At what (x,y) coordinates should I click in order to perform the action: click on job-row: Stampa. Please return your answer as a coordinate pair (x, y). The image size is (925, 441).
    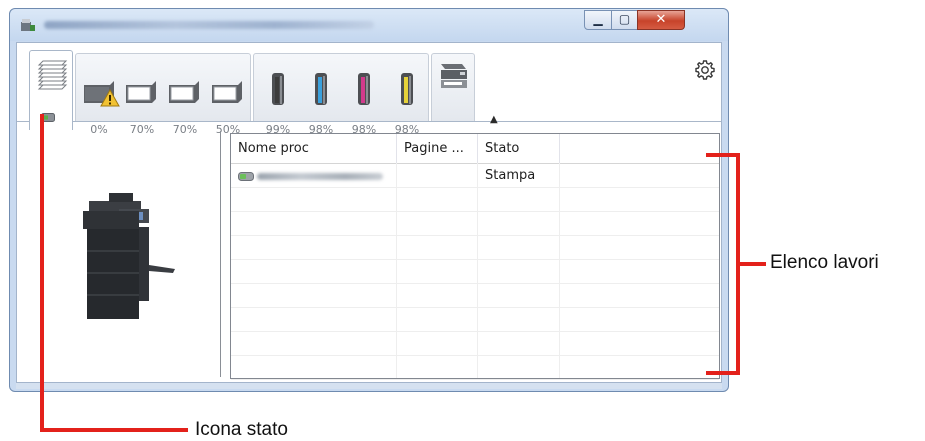
    Looking at the image, I should click on (475, 176).